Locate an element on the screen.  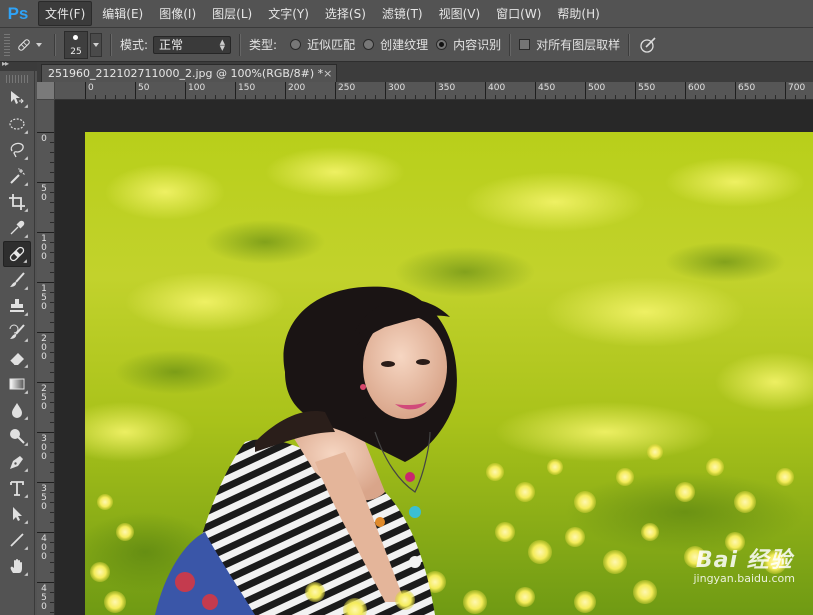
brush-size-picker: 25 is located at coordinates (76, 44).